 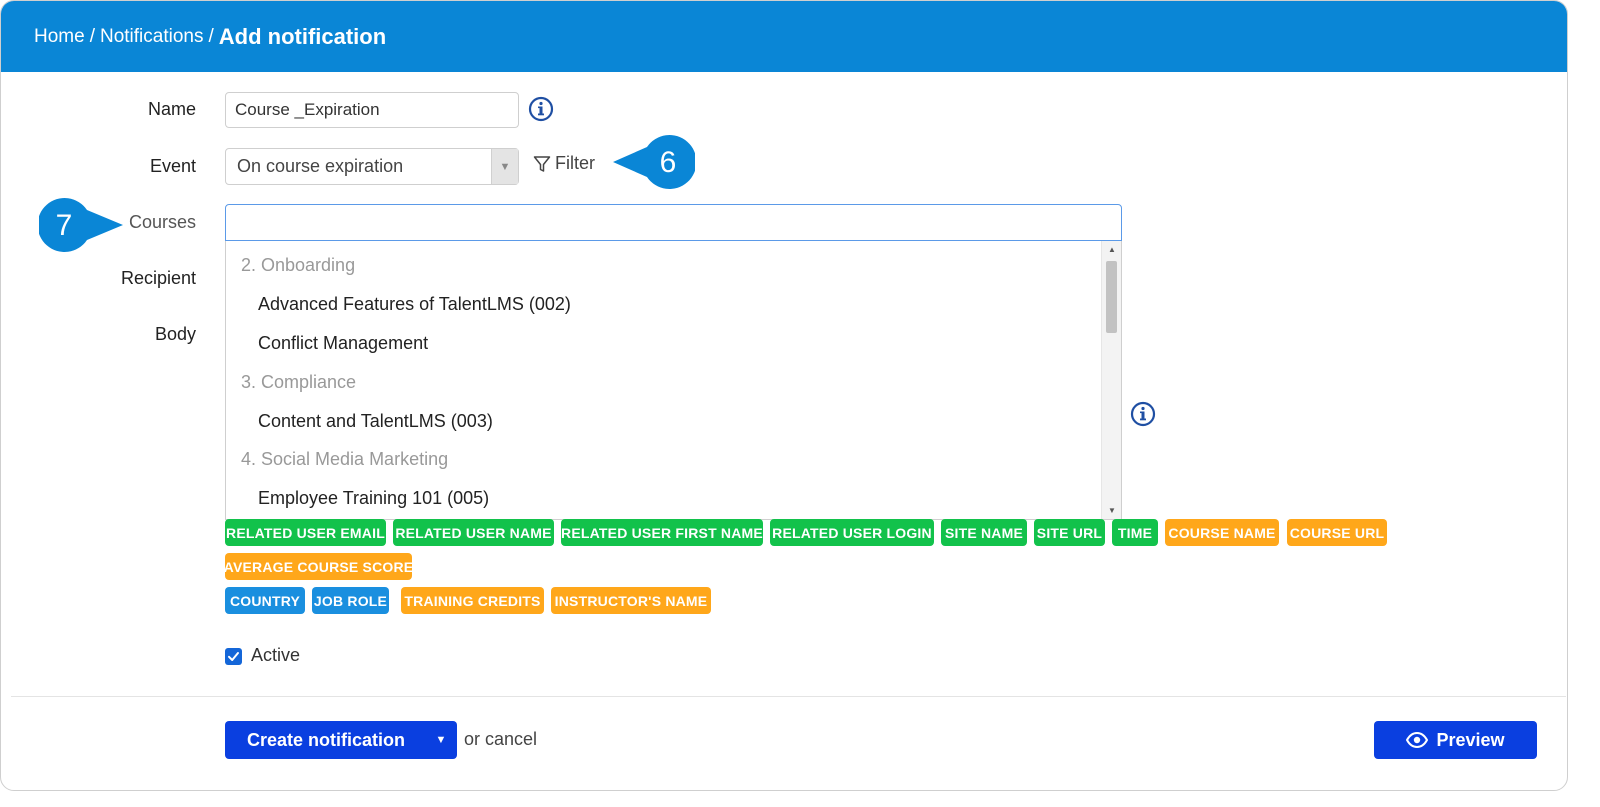 What do you see at coordinates (375, 421) in the screenshot?
I see `dropdown-option: Content and TalentLMS (003)` at bounding box center [375, 421].